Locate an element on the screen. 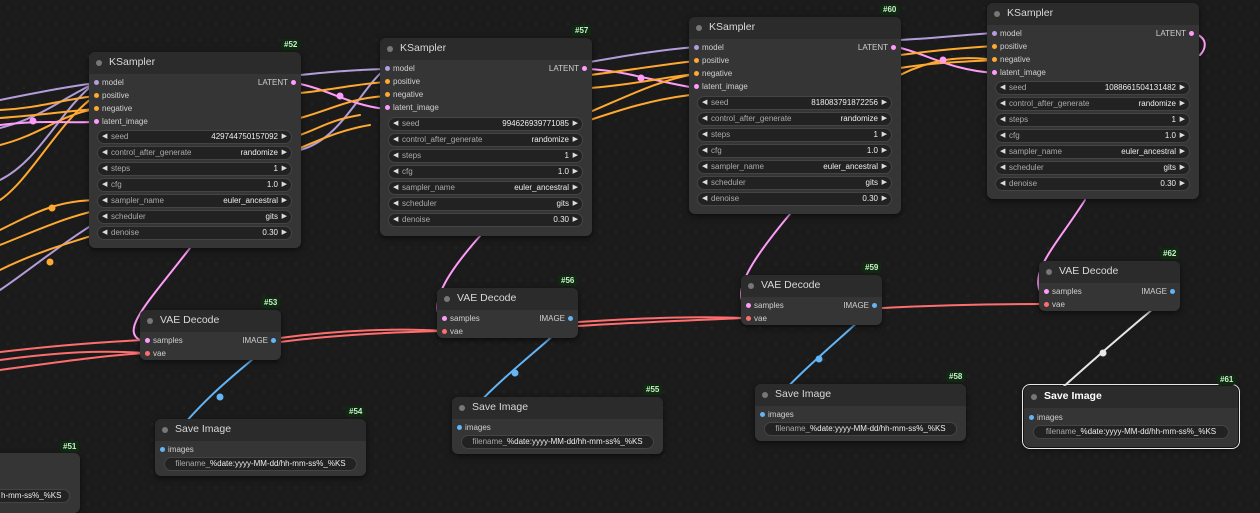 This screenshot has height=513, width=1260. positive-socket-icon is located at coordinates (696, 60).